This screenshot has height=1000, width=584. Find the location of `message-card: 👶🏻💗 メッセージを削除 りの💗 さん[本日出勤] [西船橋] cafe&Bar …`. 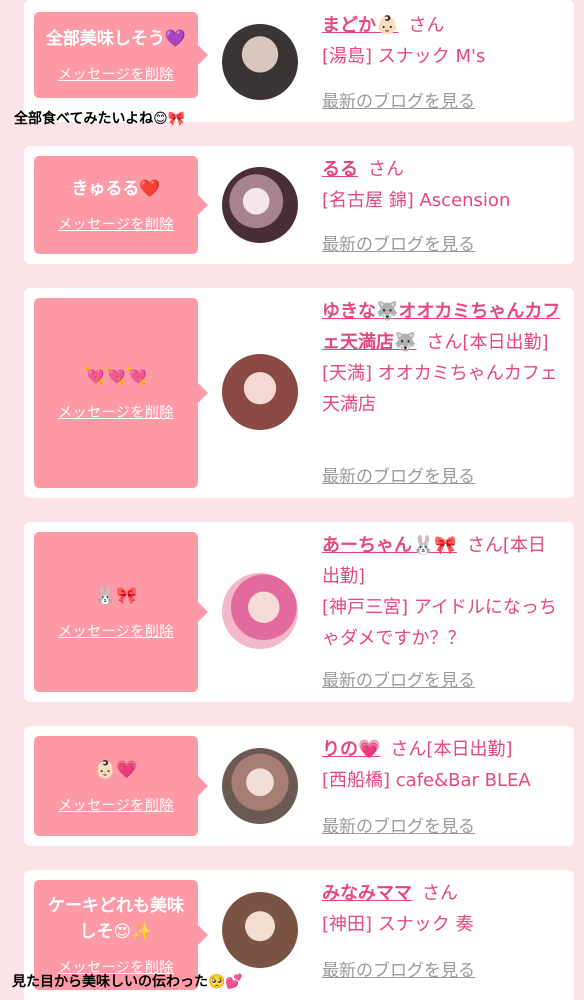

message-card: 👶🏻💗 メッセージを削除 りの💗 さん[本日出勤] [西船橋] cafe&Bar … is located at coordinates (299, 786).